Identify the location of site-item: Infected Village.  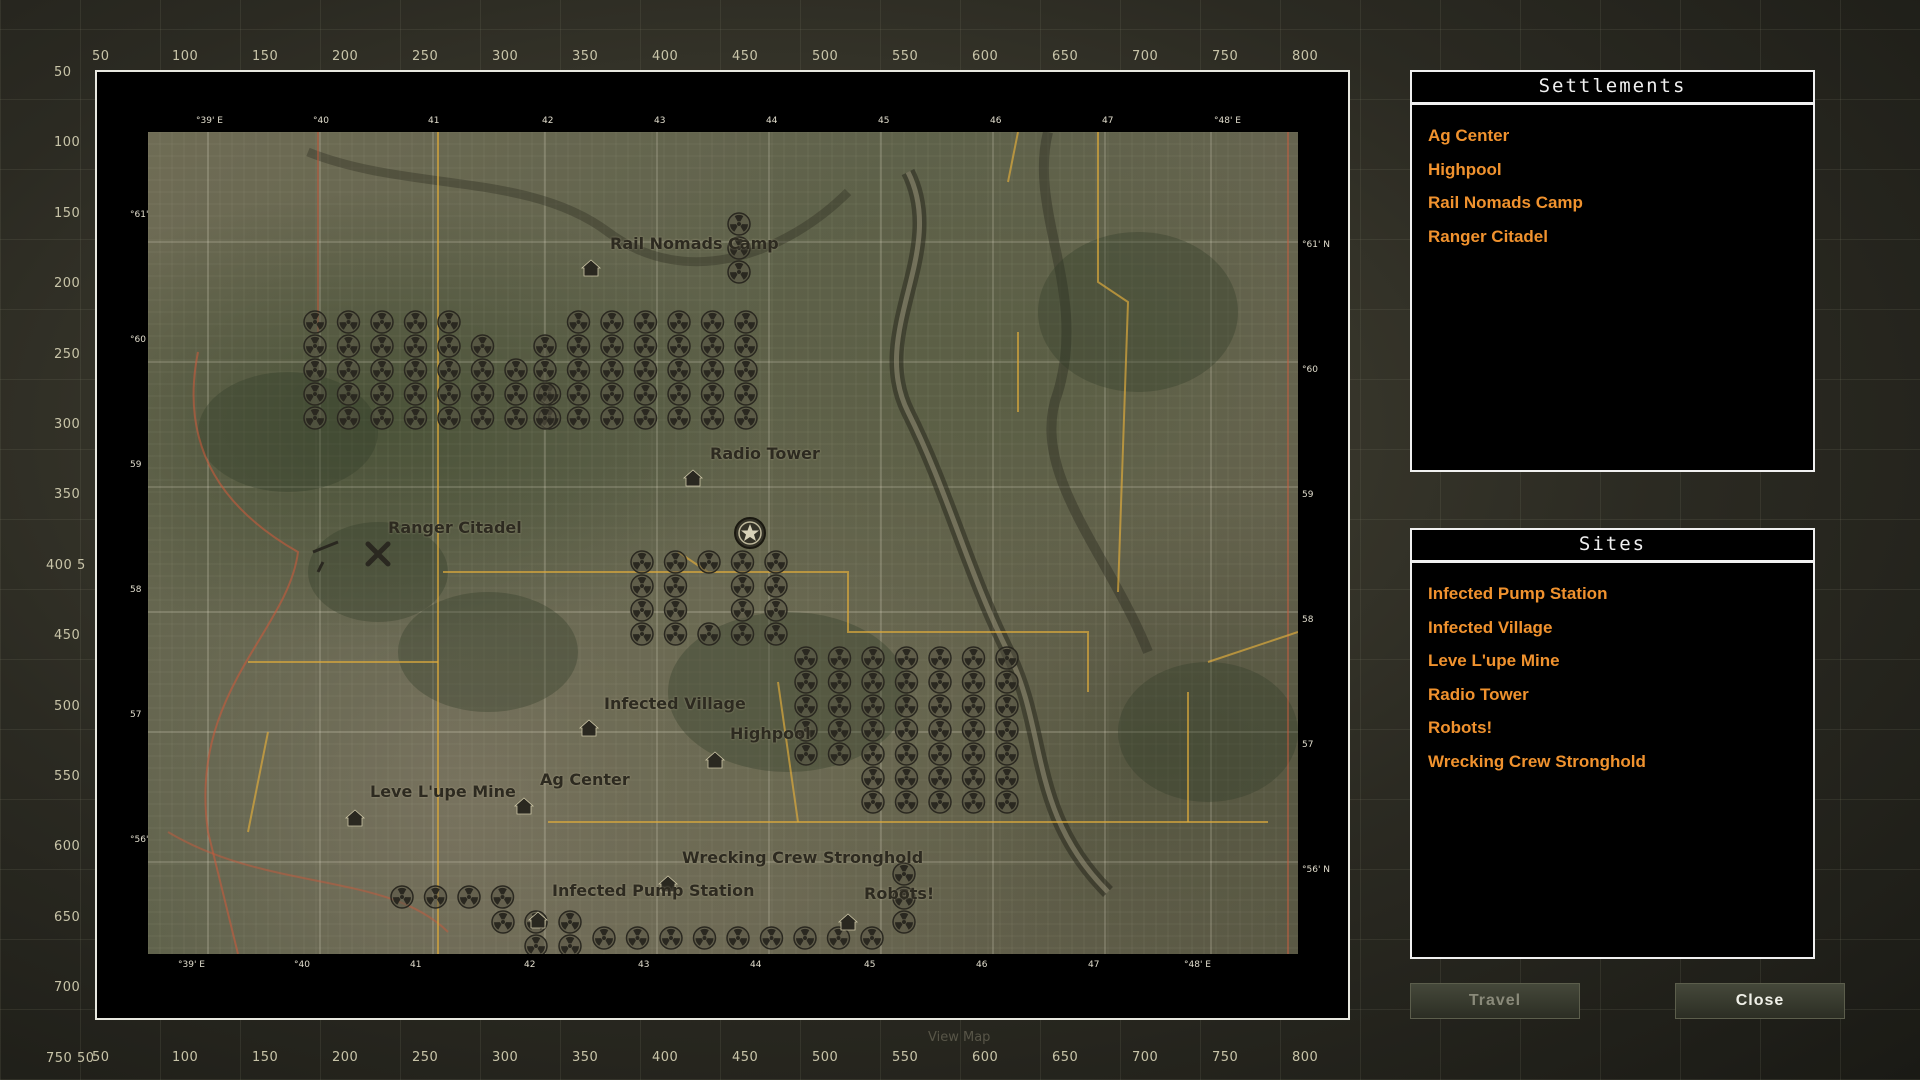
(1620, 628).